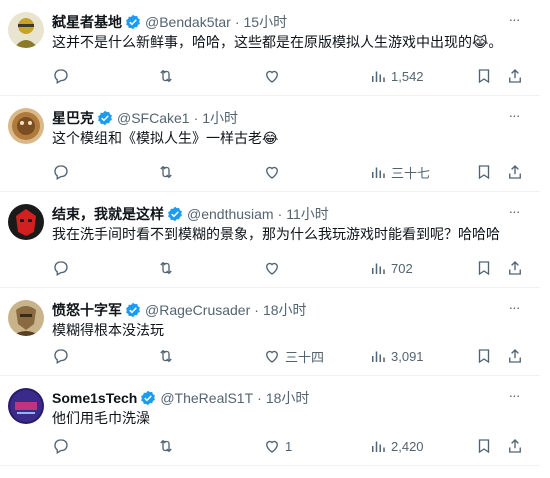 The image size is (550, 478). What do you see at coordinates (277, 446) in the screenshot?
I see `like-button: 1` at bounding box center [277, 446].